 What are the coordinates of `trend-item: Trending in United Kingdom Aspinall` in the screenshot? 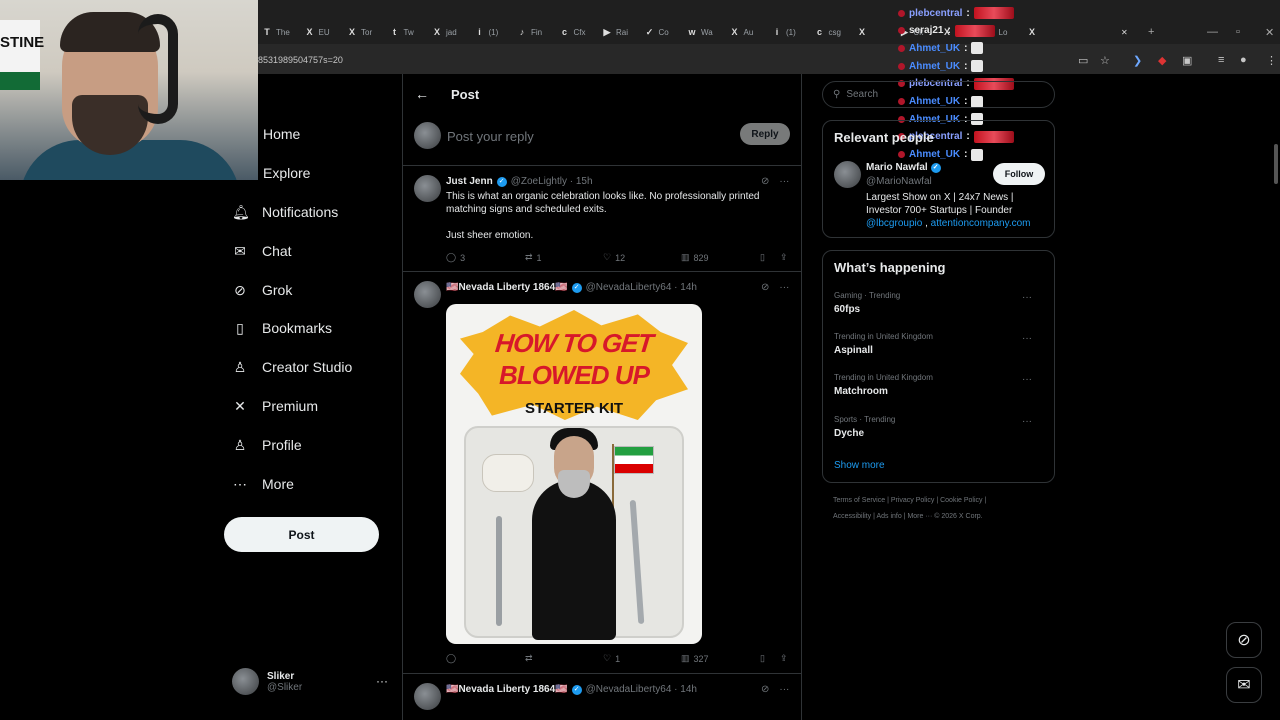 It's located at (939, 344).